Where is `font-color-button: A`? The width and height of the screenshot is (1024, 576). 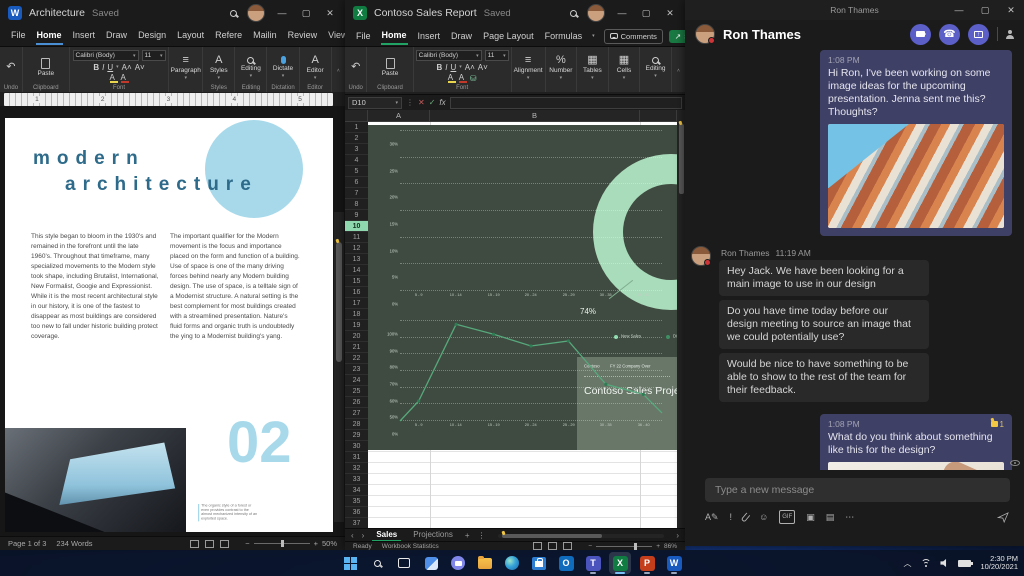 font-color-button: A is located at coordinates (462, 78).